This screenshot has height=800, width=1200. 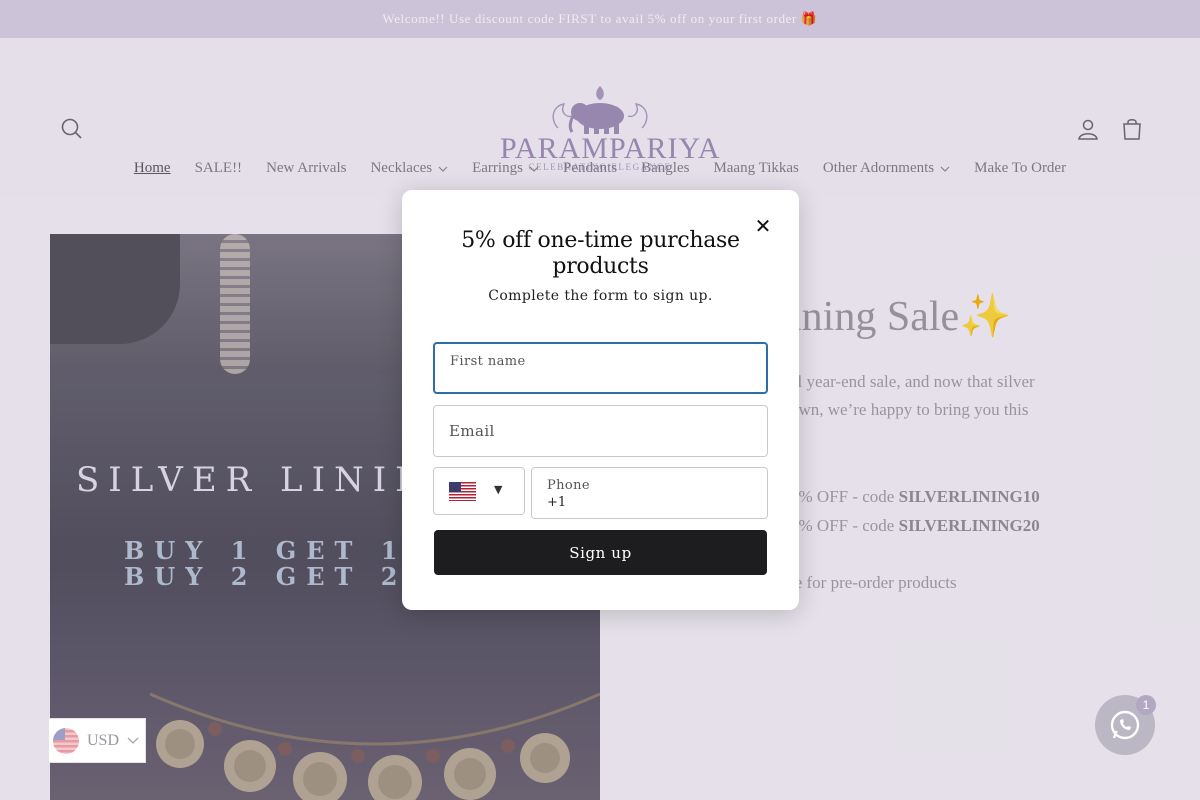 I want to click on currency-selector: USD, so click(x=97, y=740).